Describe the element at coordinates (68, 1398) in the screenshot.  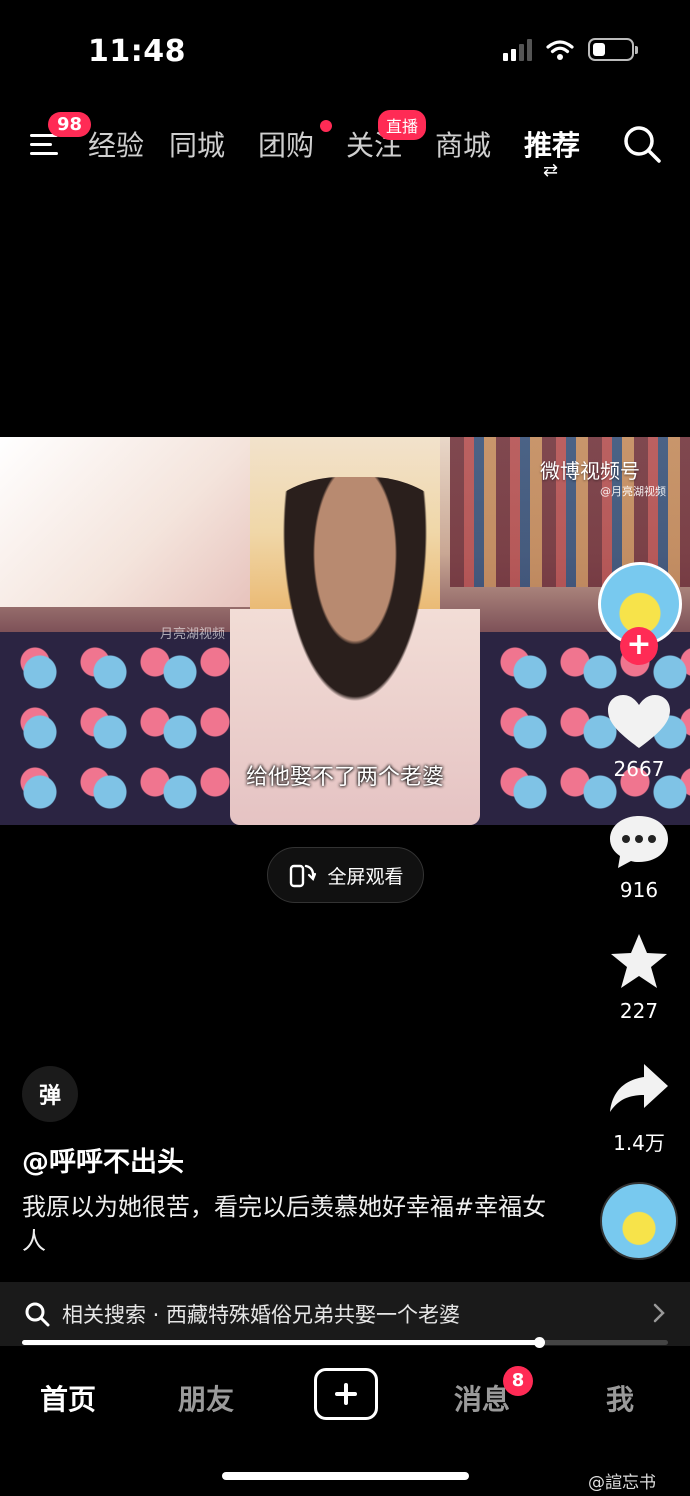
I see `nav-home: 首页` at that location.